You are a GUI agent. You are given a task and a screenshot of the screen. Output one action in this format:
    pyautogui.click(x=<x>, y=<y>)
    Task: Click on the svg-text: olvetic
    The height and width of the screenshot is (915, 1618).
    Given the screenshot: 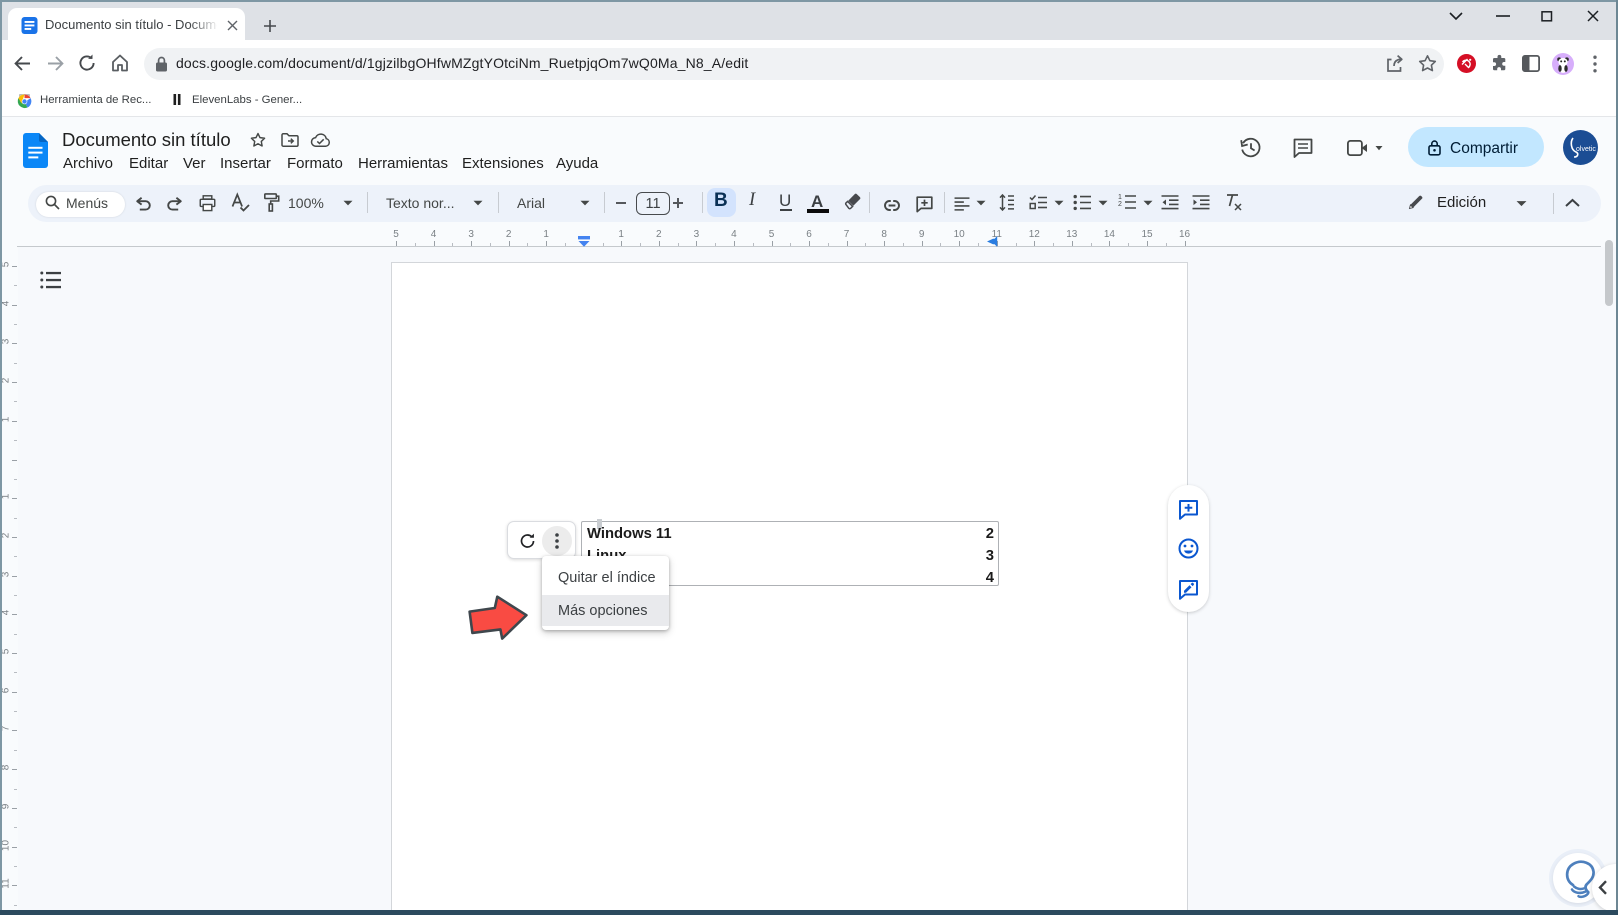 What is the action you would take?
    pyautogui.click(x=1586, y=149)
    